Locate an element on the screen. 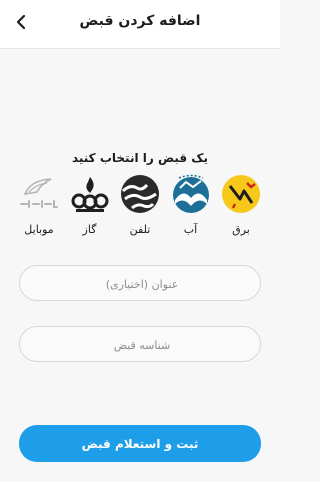 This screenshot has height=482, width=320. bill-title-input is located at coordinates (142, 284).